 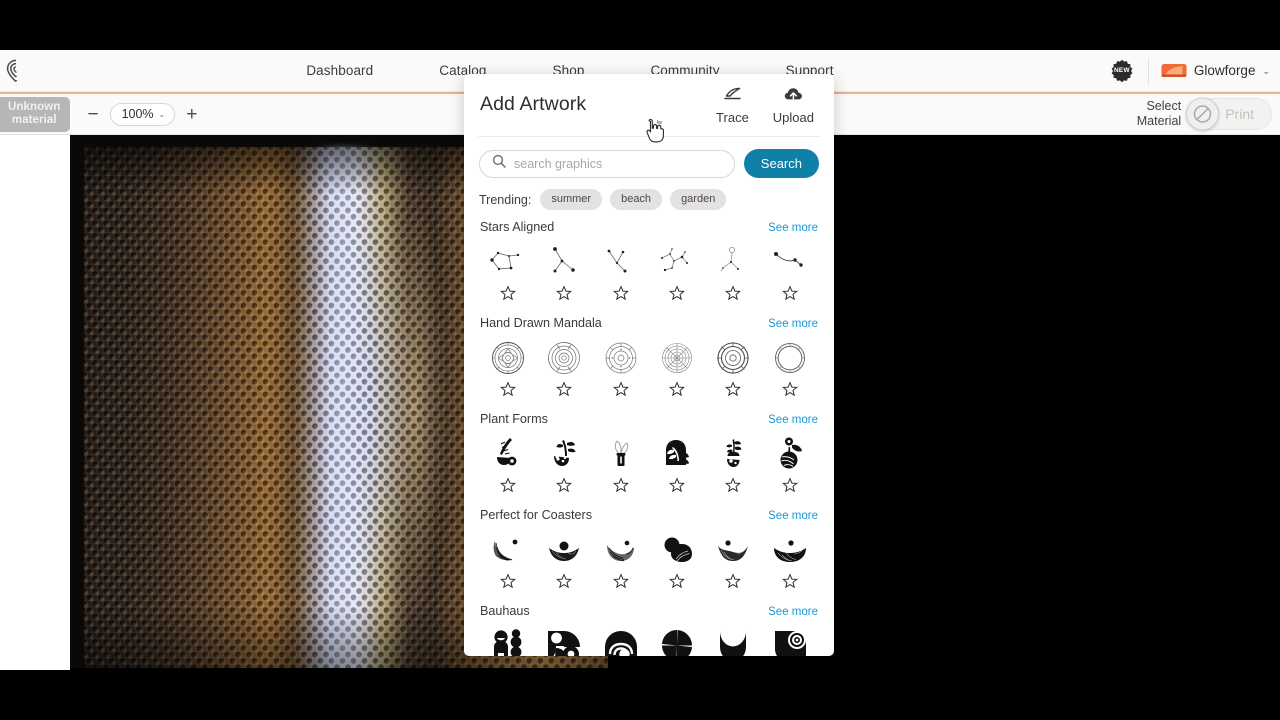 I want to click on artwork-item-plant-flower-orb, so click(x=790, y=465).